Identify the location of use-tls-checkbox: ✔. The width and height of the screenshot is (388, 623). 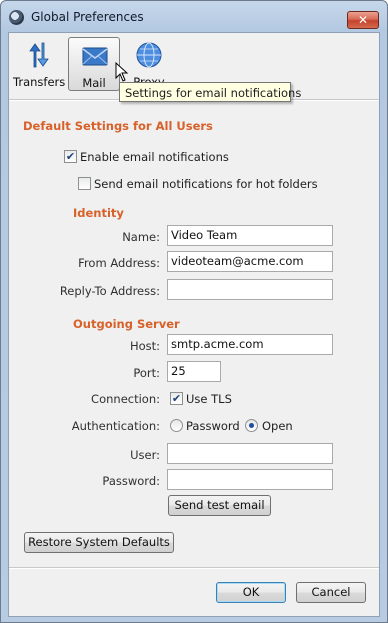
(176, 398).